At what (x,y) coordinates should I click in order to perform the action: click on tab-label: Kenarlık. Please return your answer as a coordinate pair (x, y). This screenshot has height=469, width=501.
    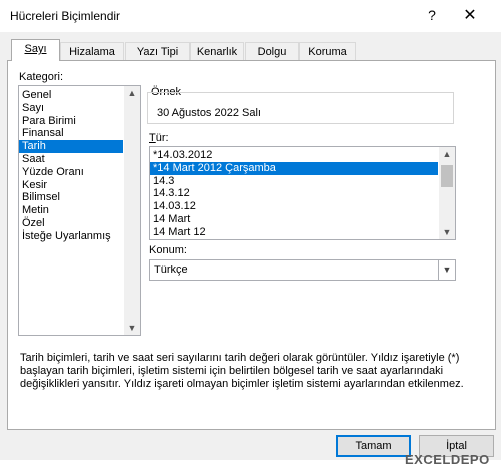
    Looking at the image, I should click on (217, 52).